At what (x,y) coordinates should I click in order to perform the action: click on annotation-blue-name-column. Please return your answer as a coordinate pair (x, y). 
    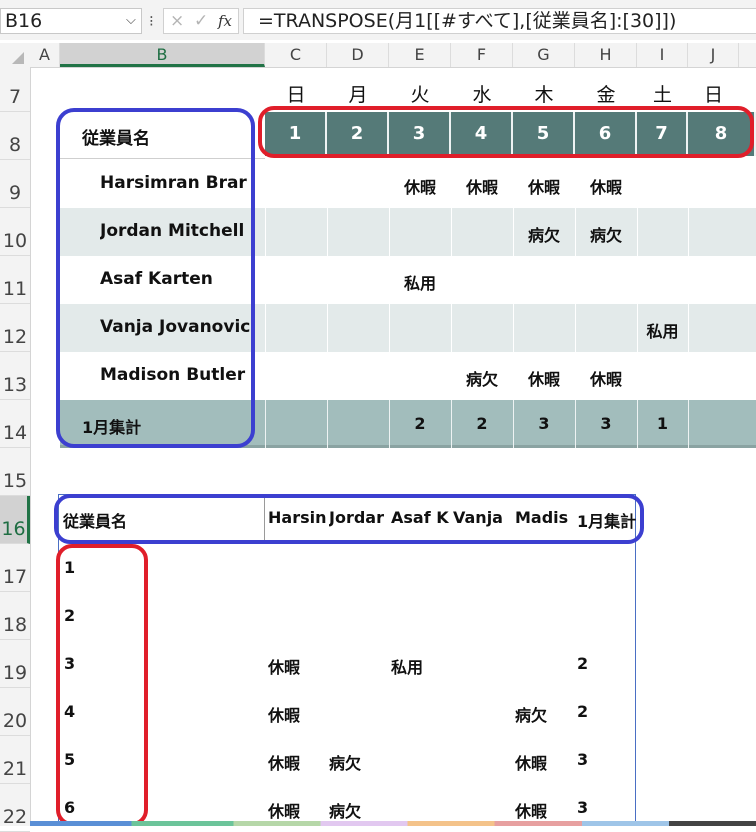
    Looking at the image, I should click on (155, 278).